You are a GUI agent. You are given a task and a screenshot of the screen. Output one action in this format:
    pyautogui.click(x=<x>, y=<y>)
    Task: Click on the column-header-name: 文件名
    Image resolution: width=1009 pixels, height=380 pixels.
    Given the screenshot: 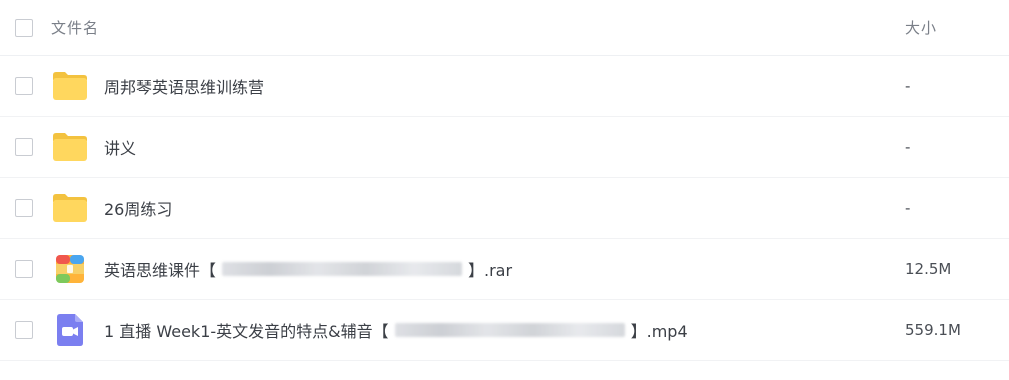 What is the action you would take?
    pyautogui.click(x=75, y=27)
    